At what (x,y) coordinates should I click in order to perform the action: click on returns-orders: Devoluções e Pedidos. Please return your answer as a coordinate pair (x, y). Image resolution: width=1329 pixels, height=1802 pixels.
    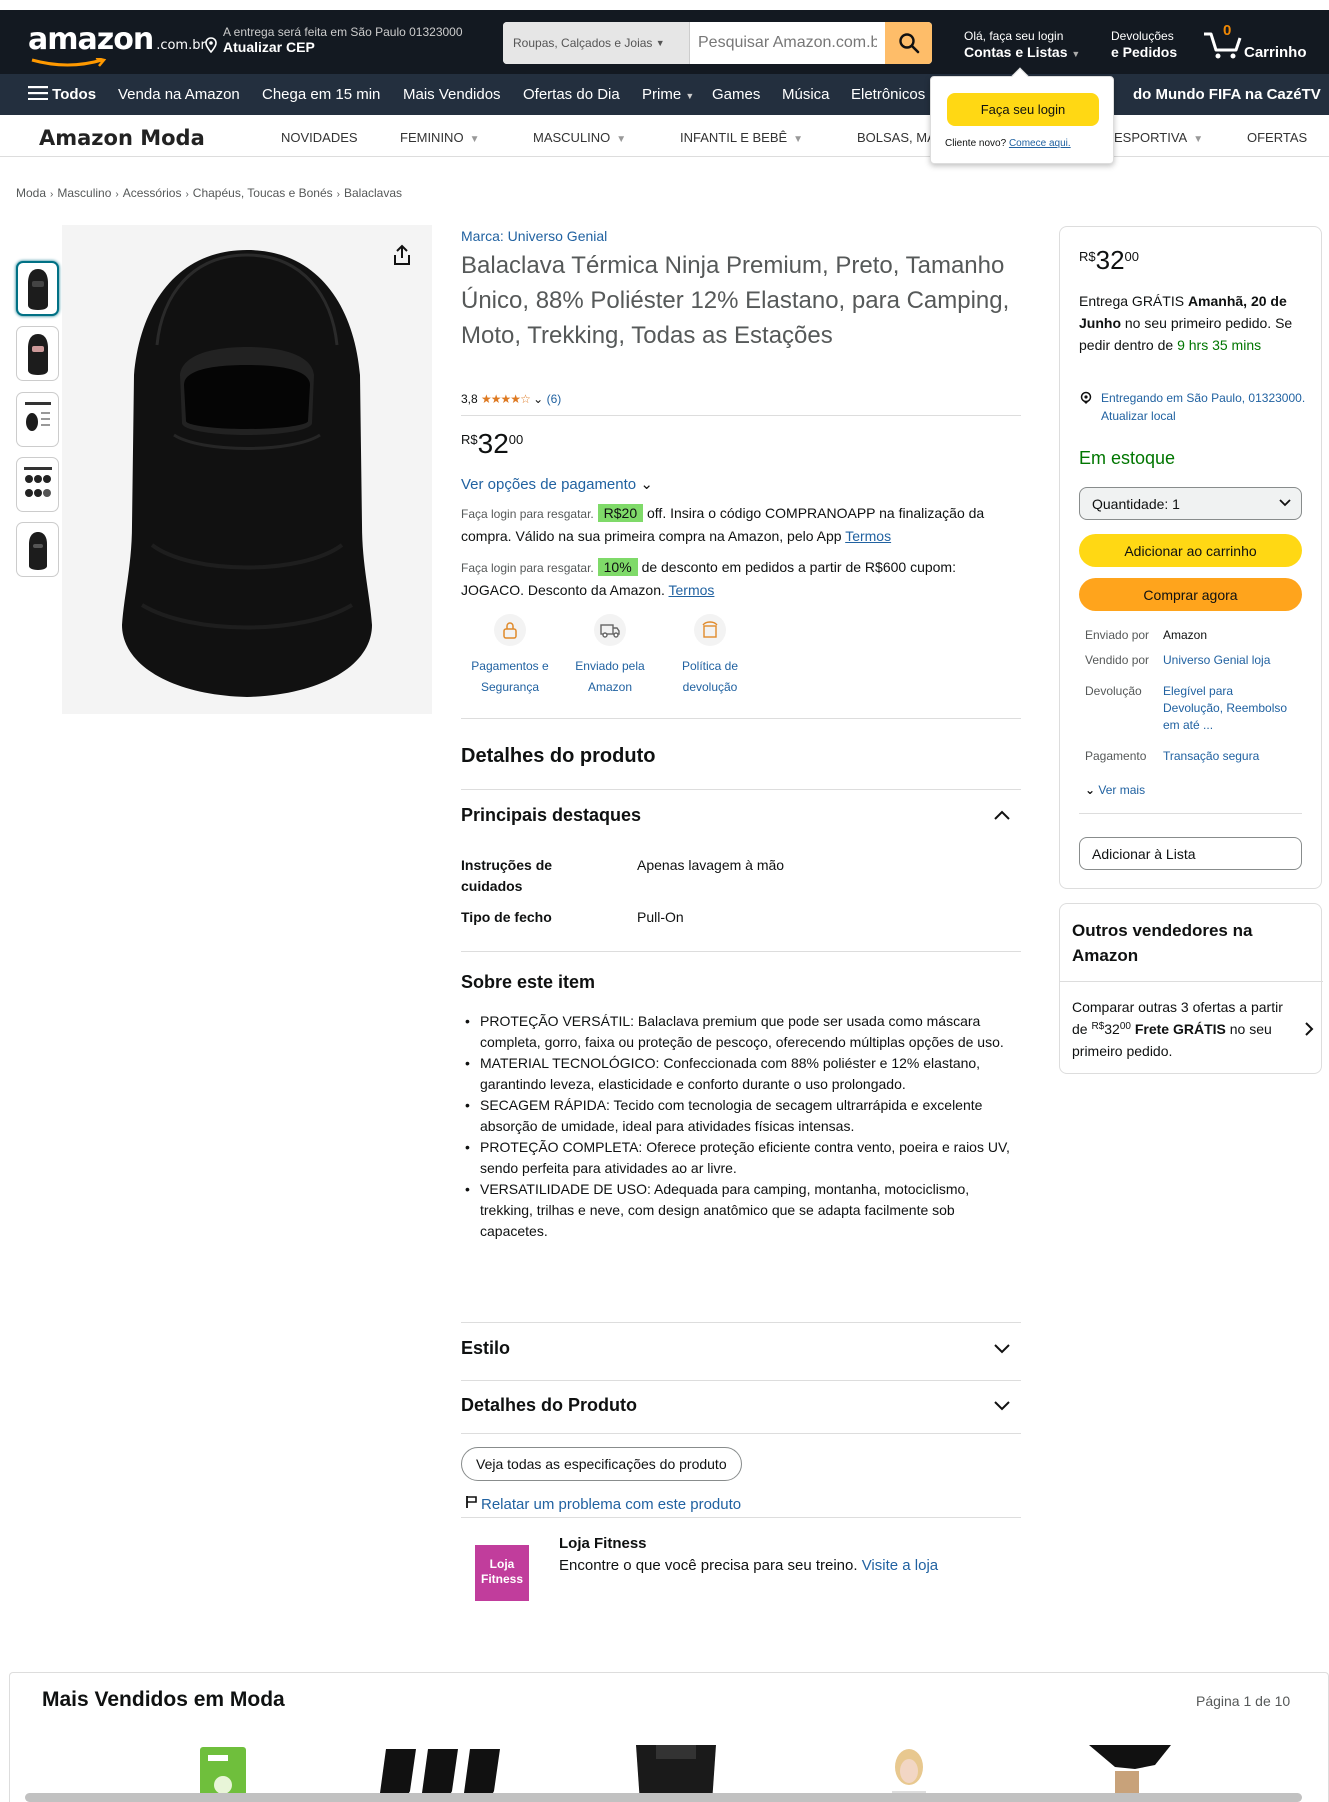
    Looking at the image, I should click on (1144, 44).